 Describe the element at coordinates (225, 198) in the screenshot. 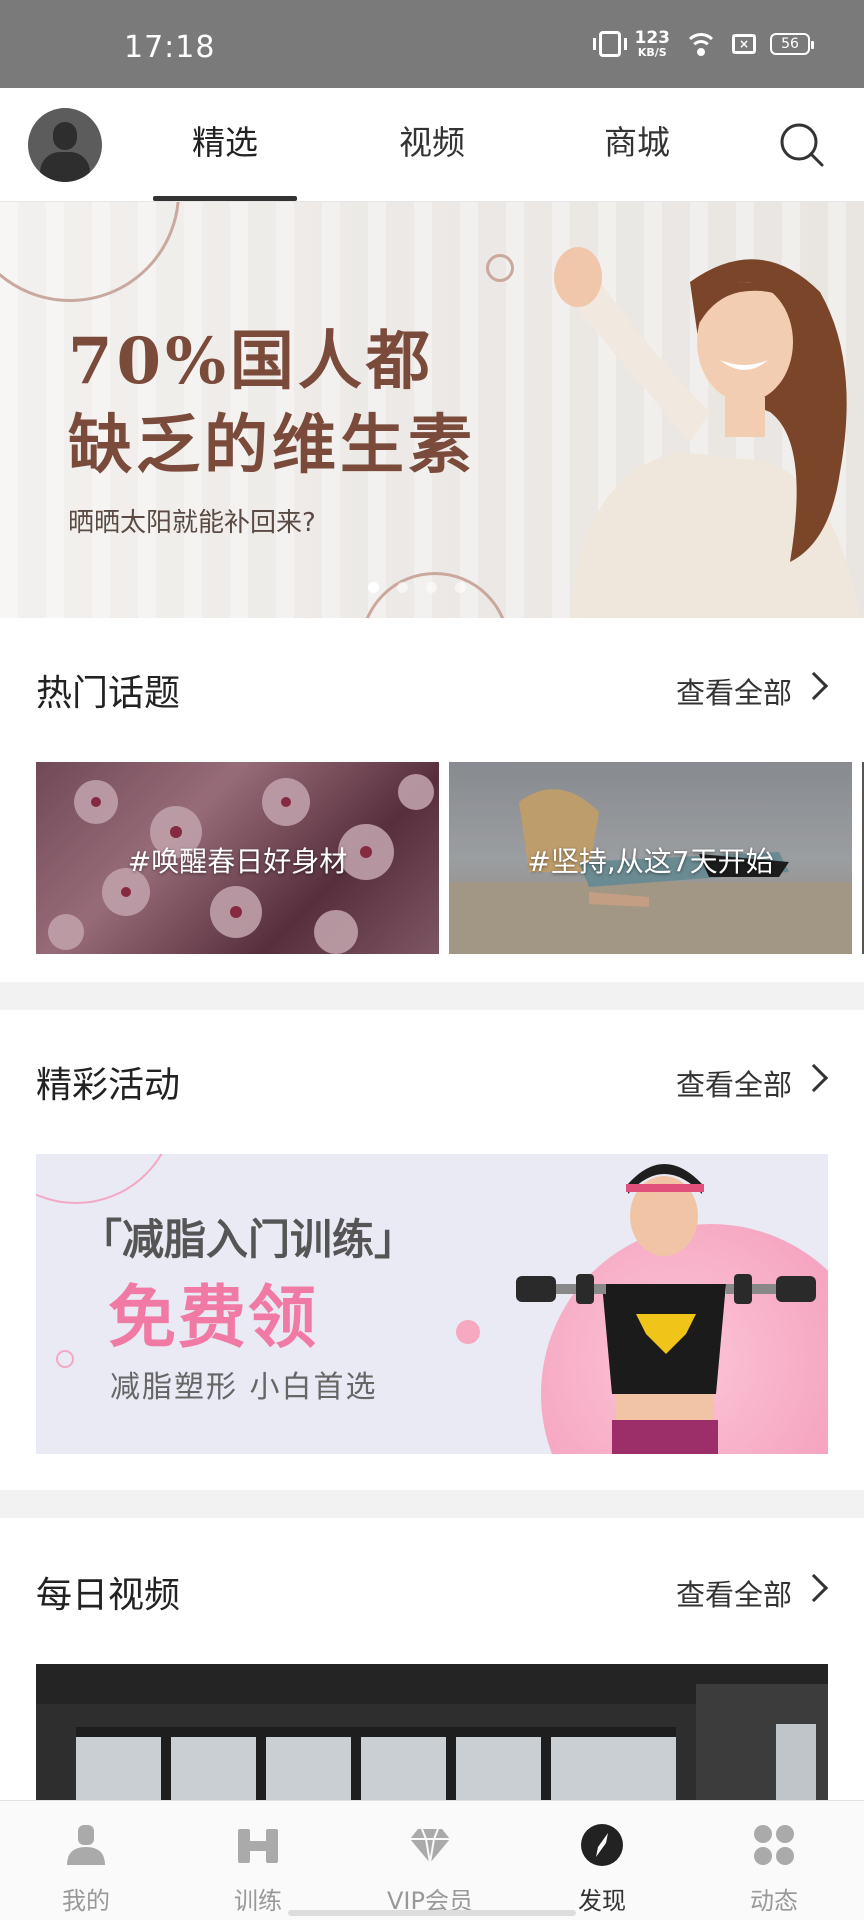

I see `tab-indicator` at that location.